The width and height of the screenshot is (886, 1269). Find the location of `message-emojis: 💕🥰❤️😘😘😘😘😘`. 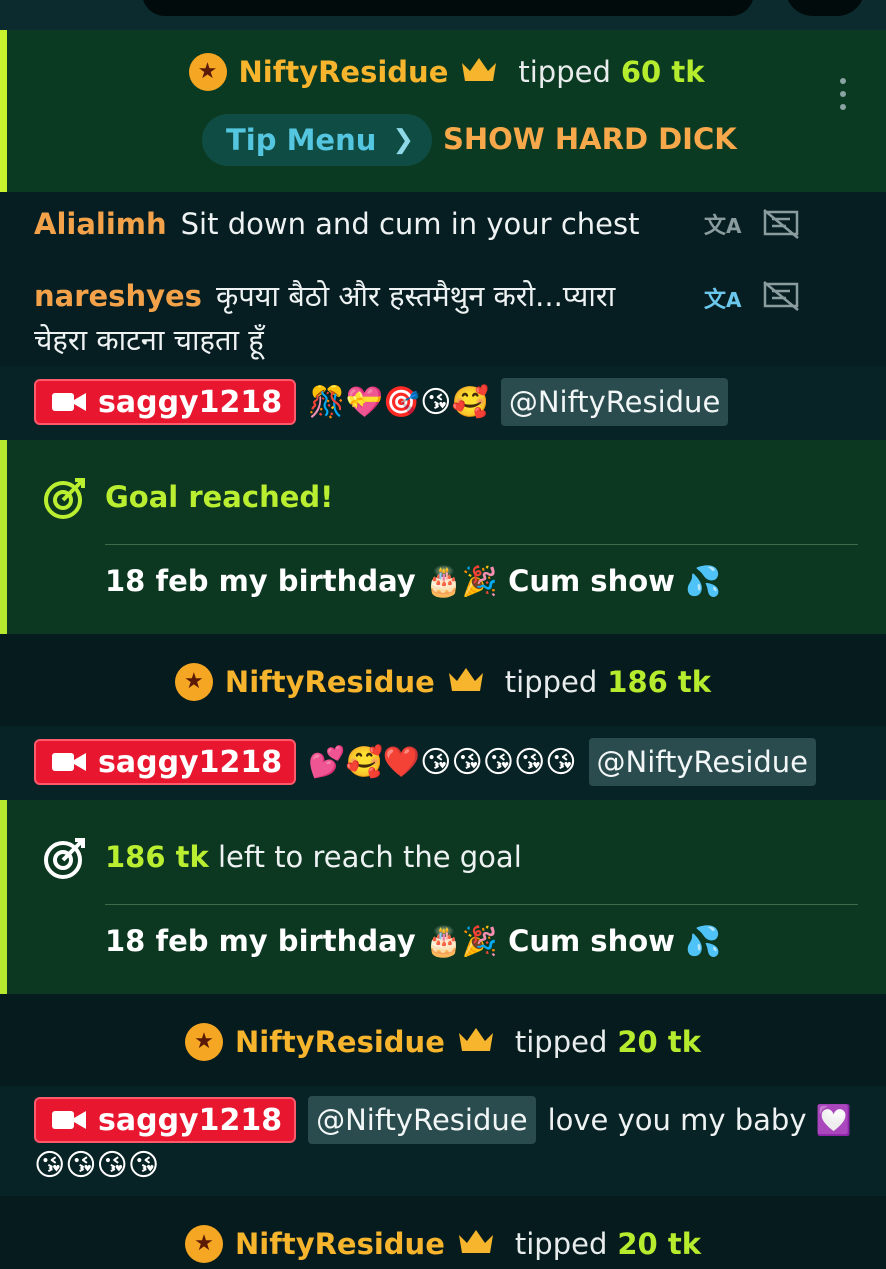

message-emojis: 💕🥰❤️😘😘😘😘😘 is located at coordinates (442, 762).